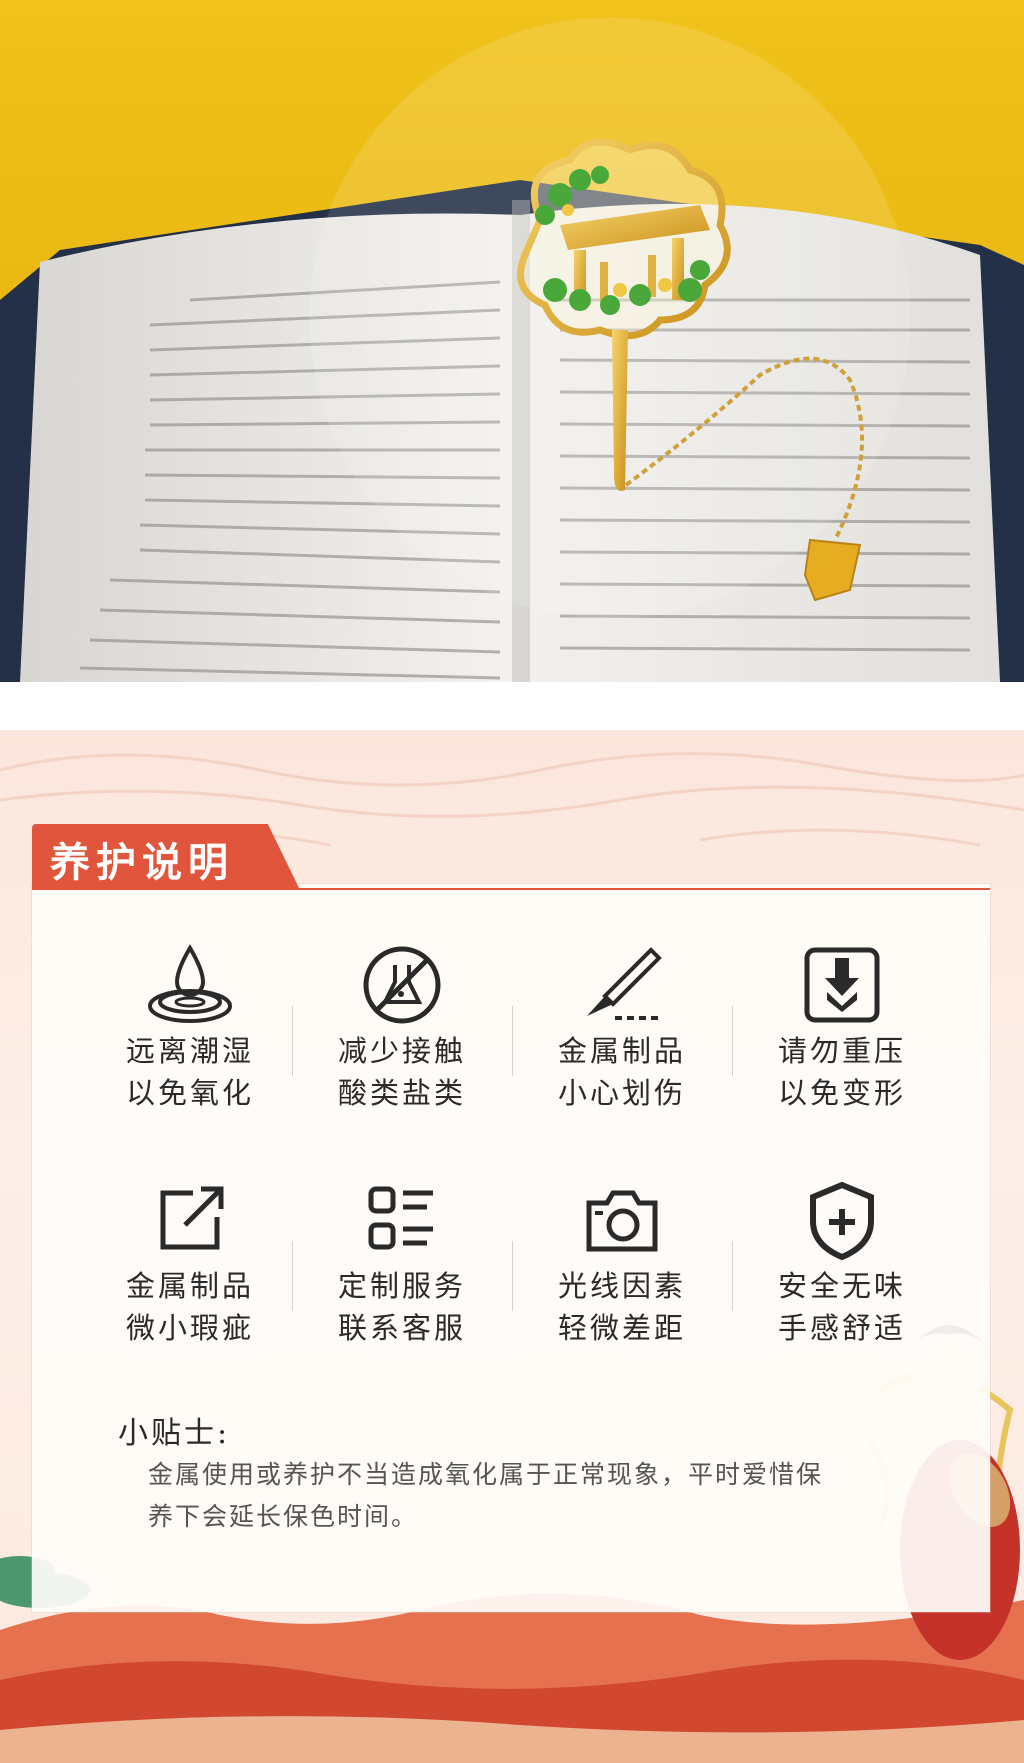 This screenshot has height=1763, width=1024. Describe the element at coordinates (401, 1328) in the screenshot. I see `care-item-line2: 联系客服` at that location.